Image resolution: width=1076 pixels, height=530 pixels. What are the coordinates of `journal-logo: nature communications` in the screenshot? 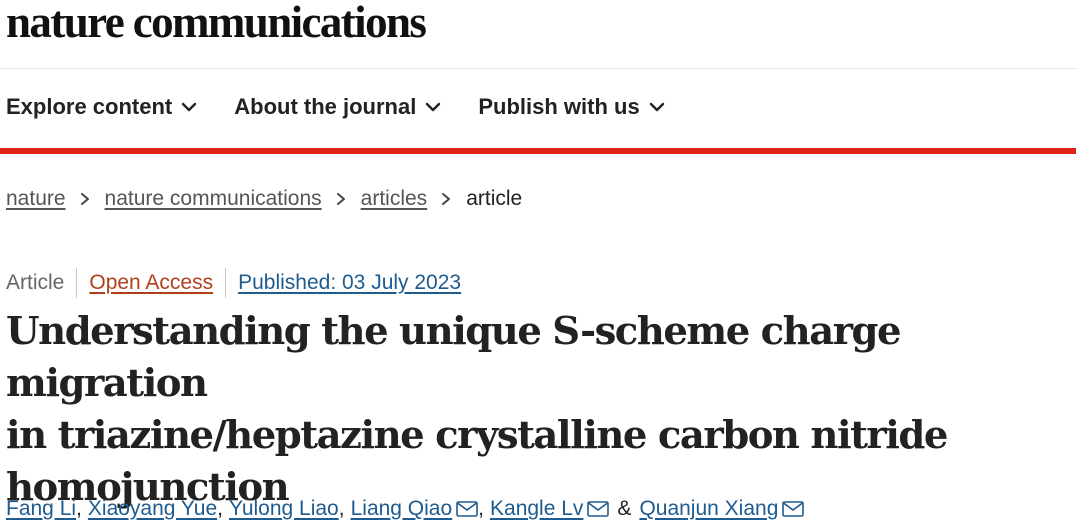 It's located at (216, 24).